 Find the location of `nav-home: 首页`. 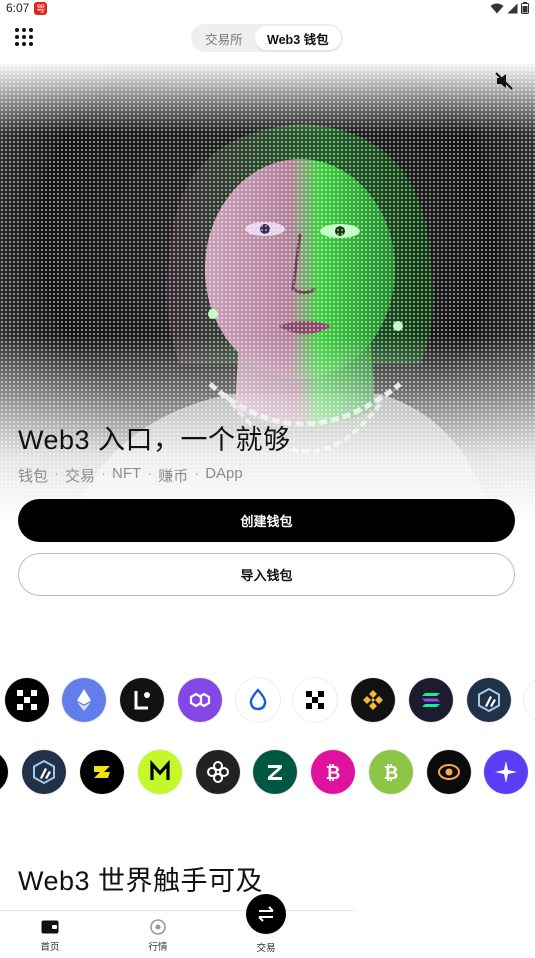

nav-home: 首页 is located at coordinates (50, 936).